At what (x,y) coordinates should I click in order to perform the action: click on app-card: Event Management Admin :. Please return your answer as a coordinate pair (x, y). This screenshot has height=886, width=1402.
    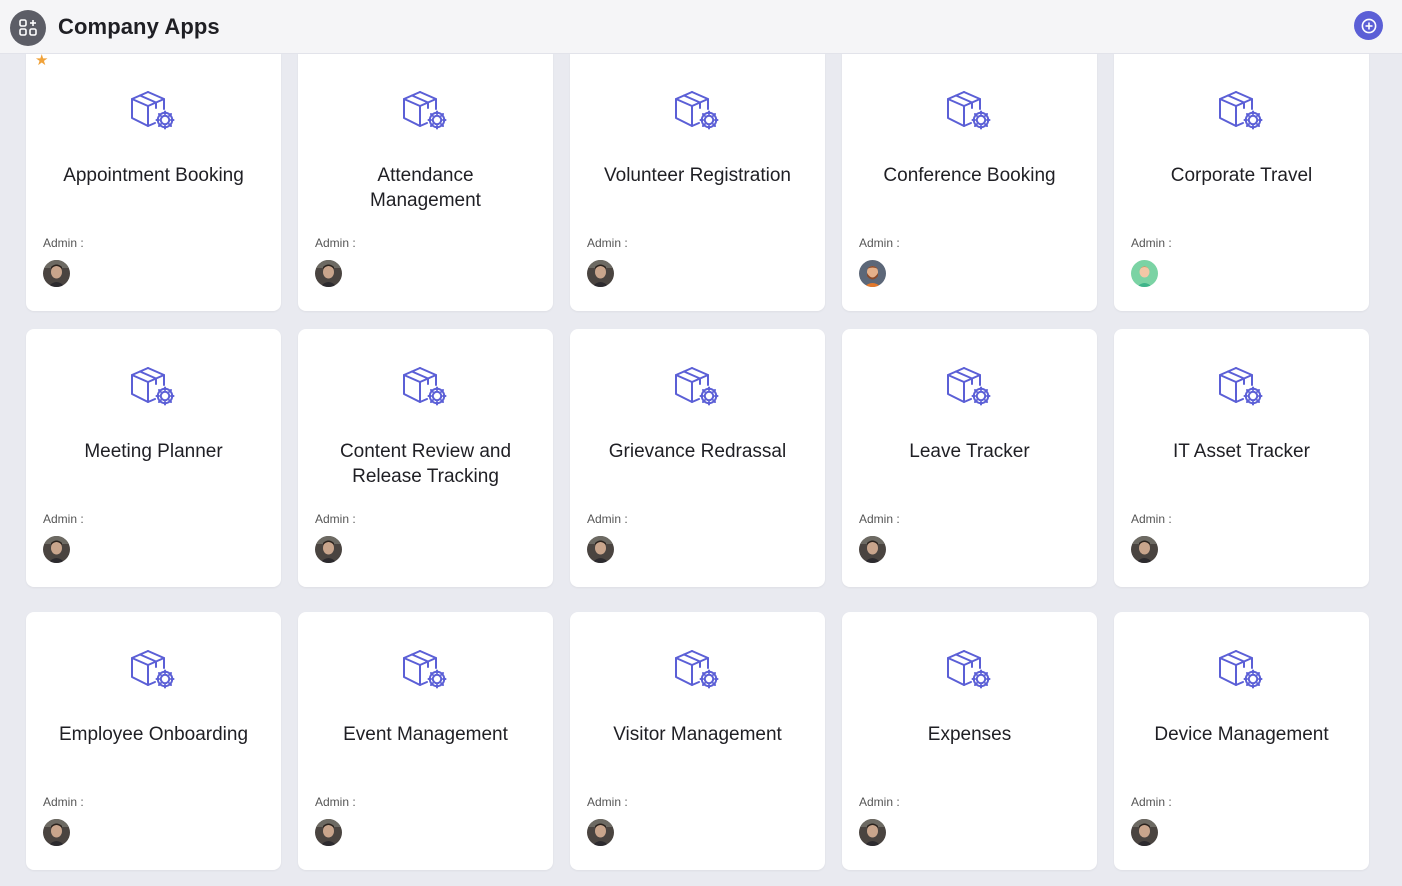
    Looking at the image, I should click on (425, 741).